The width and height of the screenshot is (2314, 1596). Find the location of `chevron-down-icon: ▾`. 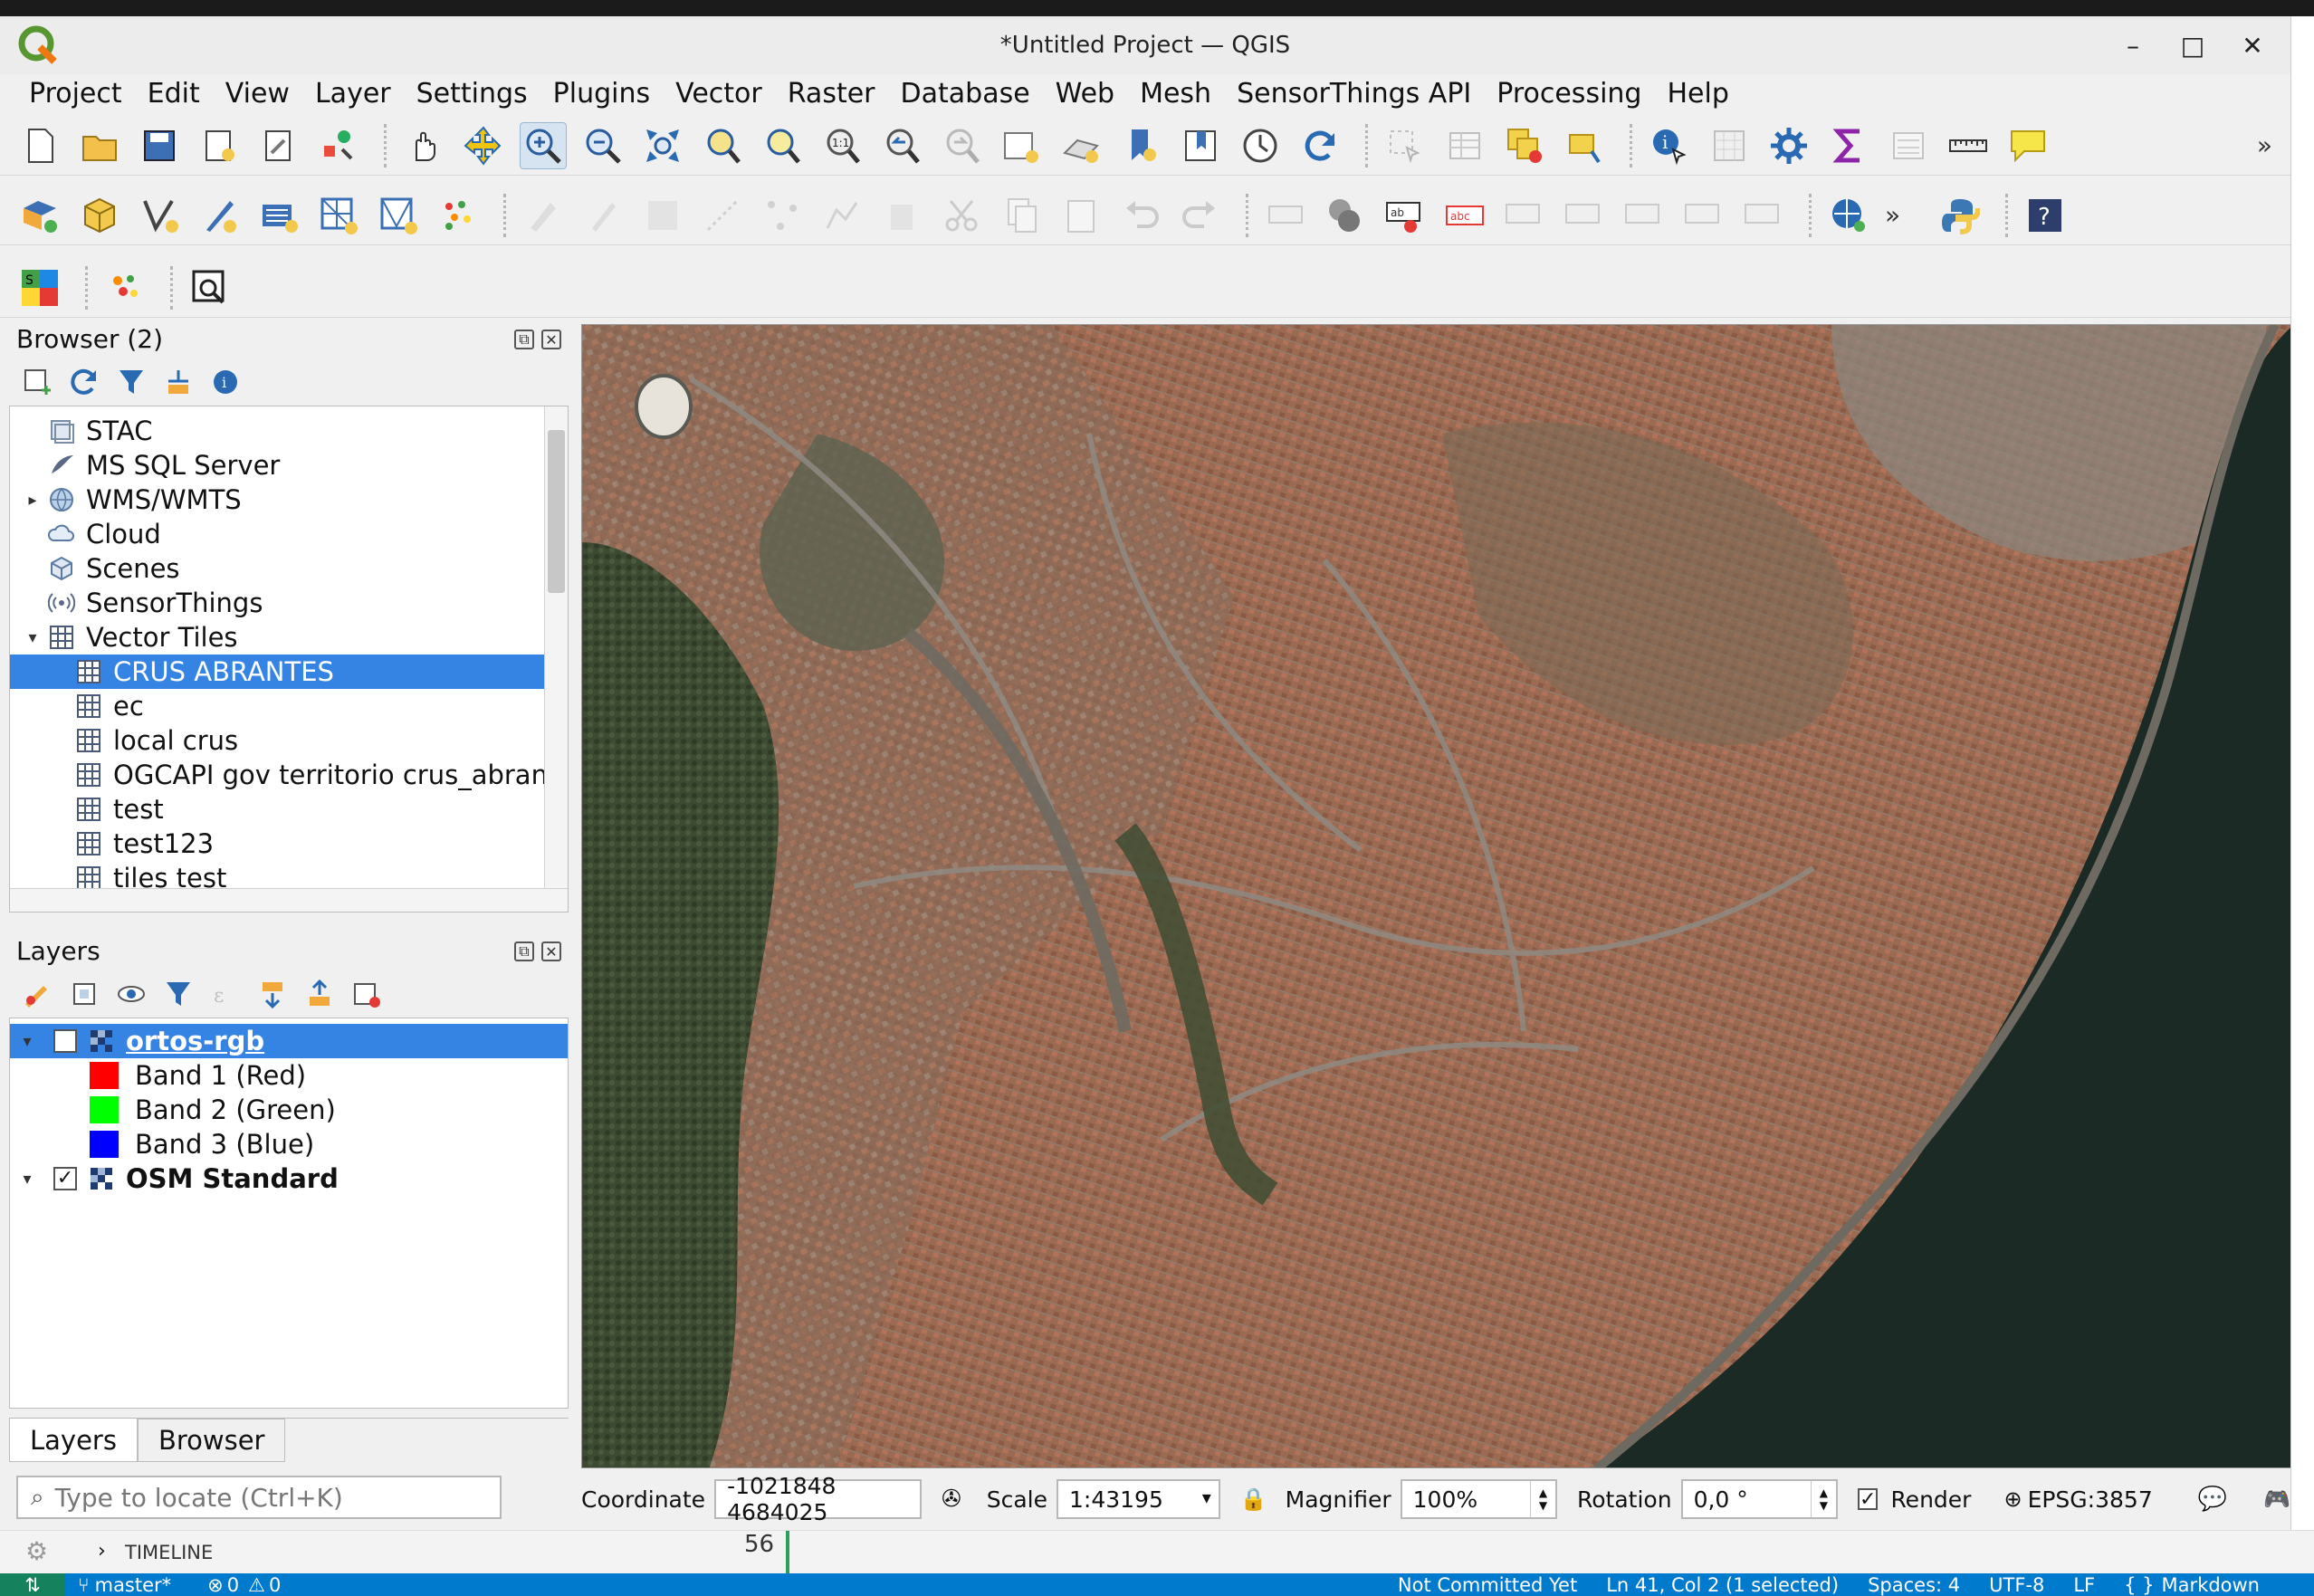

chevron-down-icon: ▾ is located at coordinates (27, 1179).